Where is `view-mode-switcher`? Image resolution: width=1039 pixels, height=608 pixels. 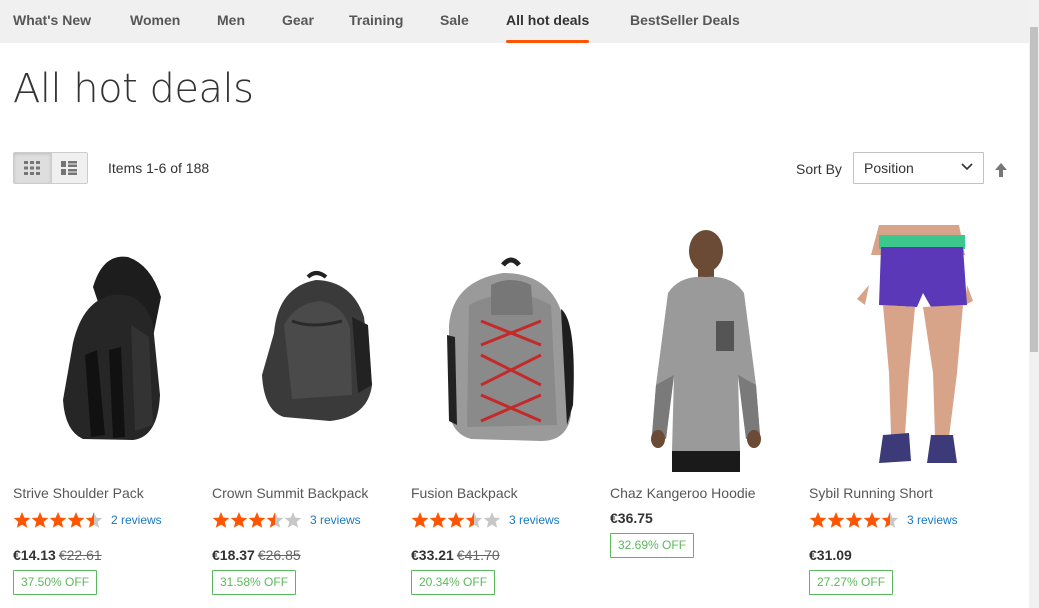 view-mode-switcher is located at coordinates (50, 168).